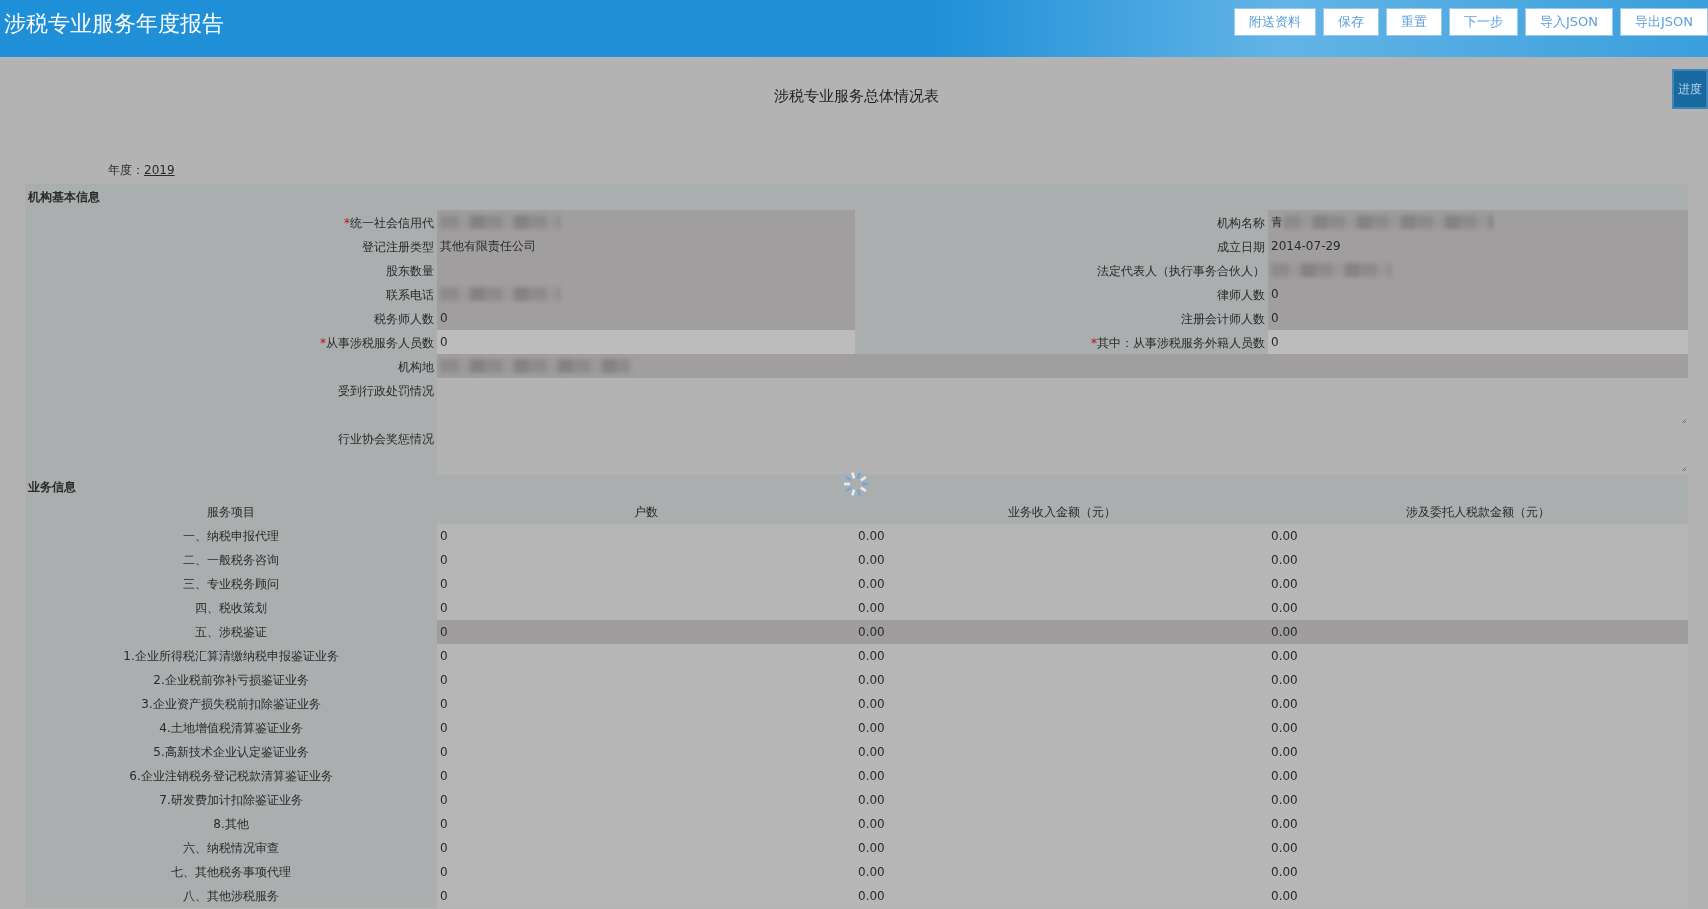 This screenshot has height=909, width=1708. Describe the element at coordinates (231, 896) in the screenshot. I see `table-cell-text: 八、其他涉税服务` at that location.